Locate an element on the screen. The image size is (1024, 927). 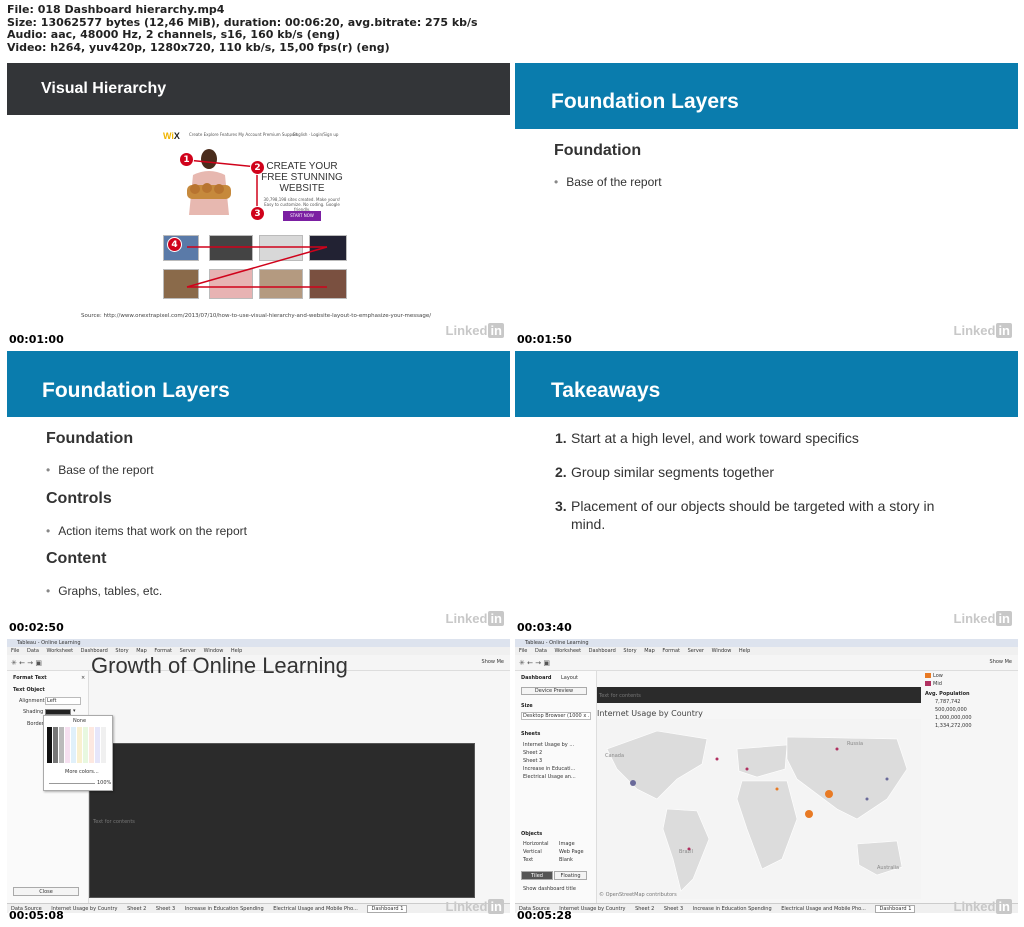
menu-dashboard: Dashboard is located at coordinates (602, 651).